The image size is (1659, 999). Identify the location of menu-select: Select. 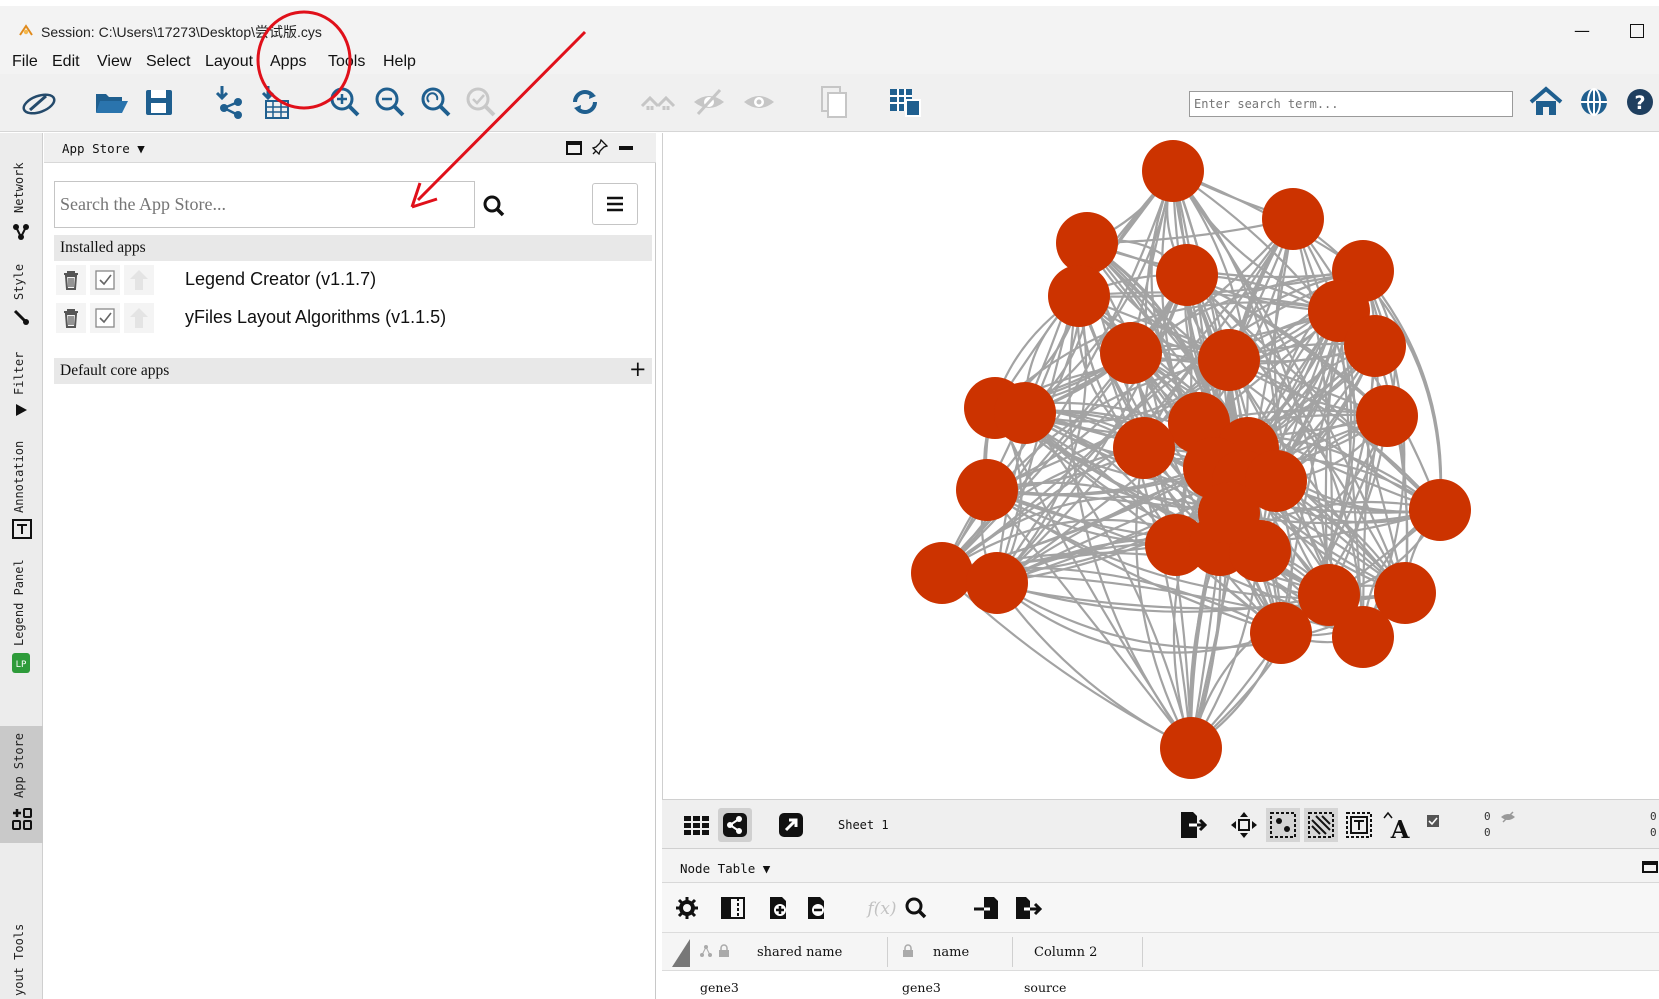
(168, 62).